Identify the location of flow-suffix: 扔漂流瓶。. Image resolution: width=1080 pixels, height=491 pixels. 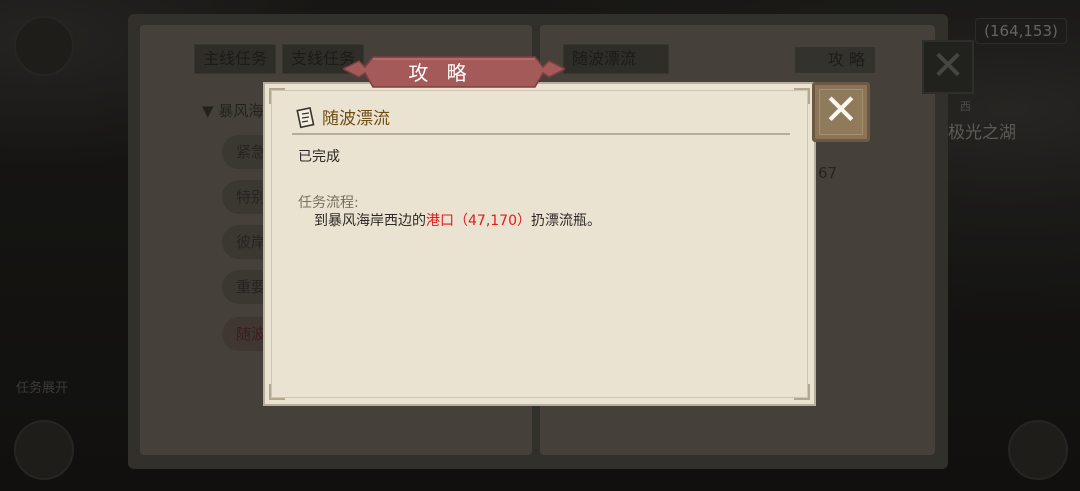
(566, 221).